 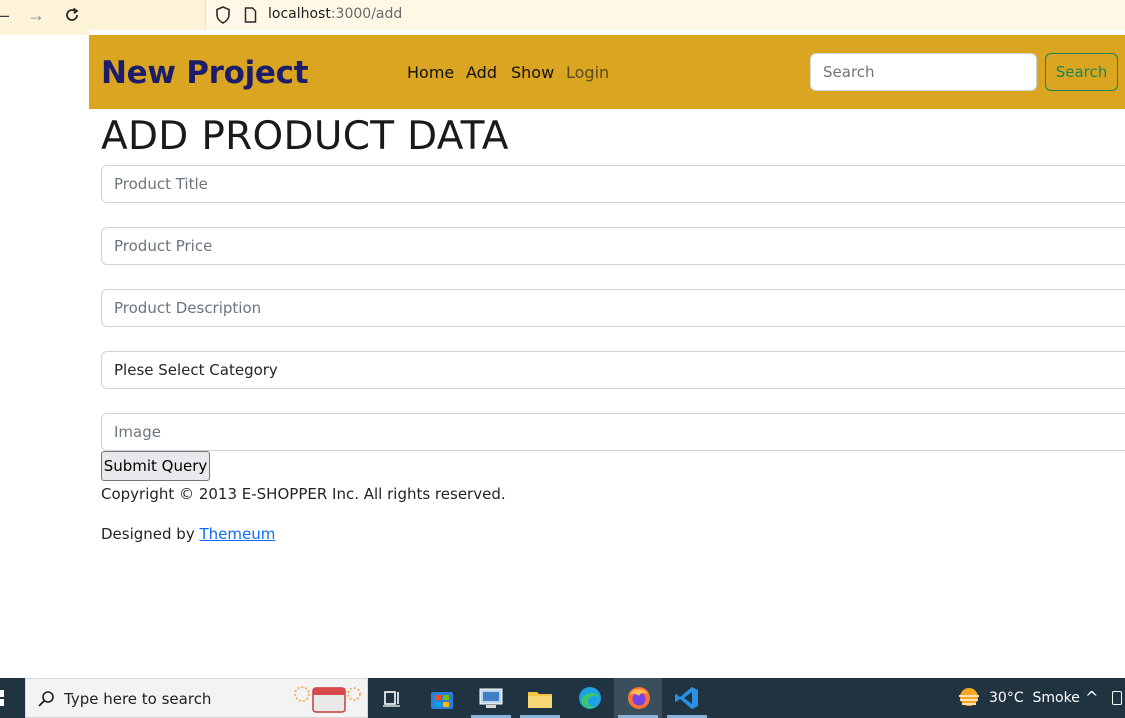 I want to click on start-icon, so click(x=5, y=698).